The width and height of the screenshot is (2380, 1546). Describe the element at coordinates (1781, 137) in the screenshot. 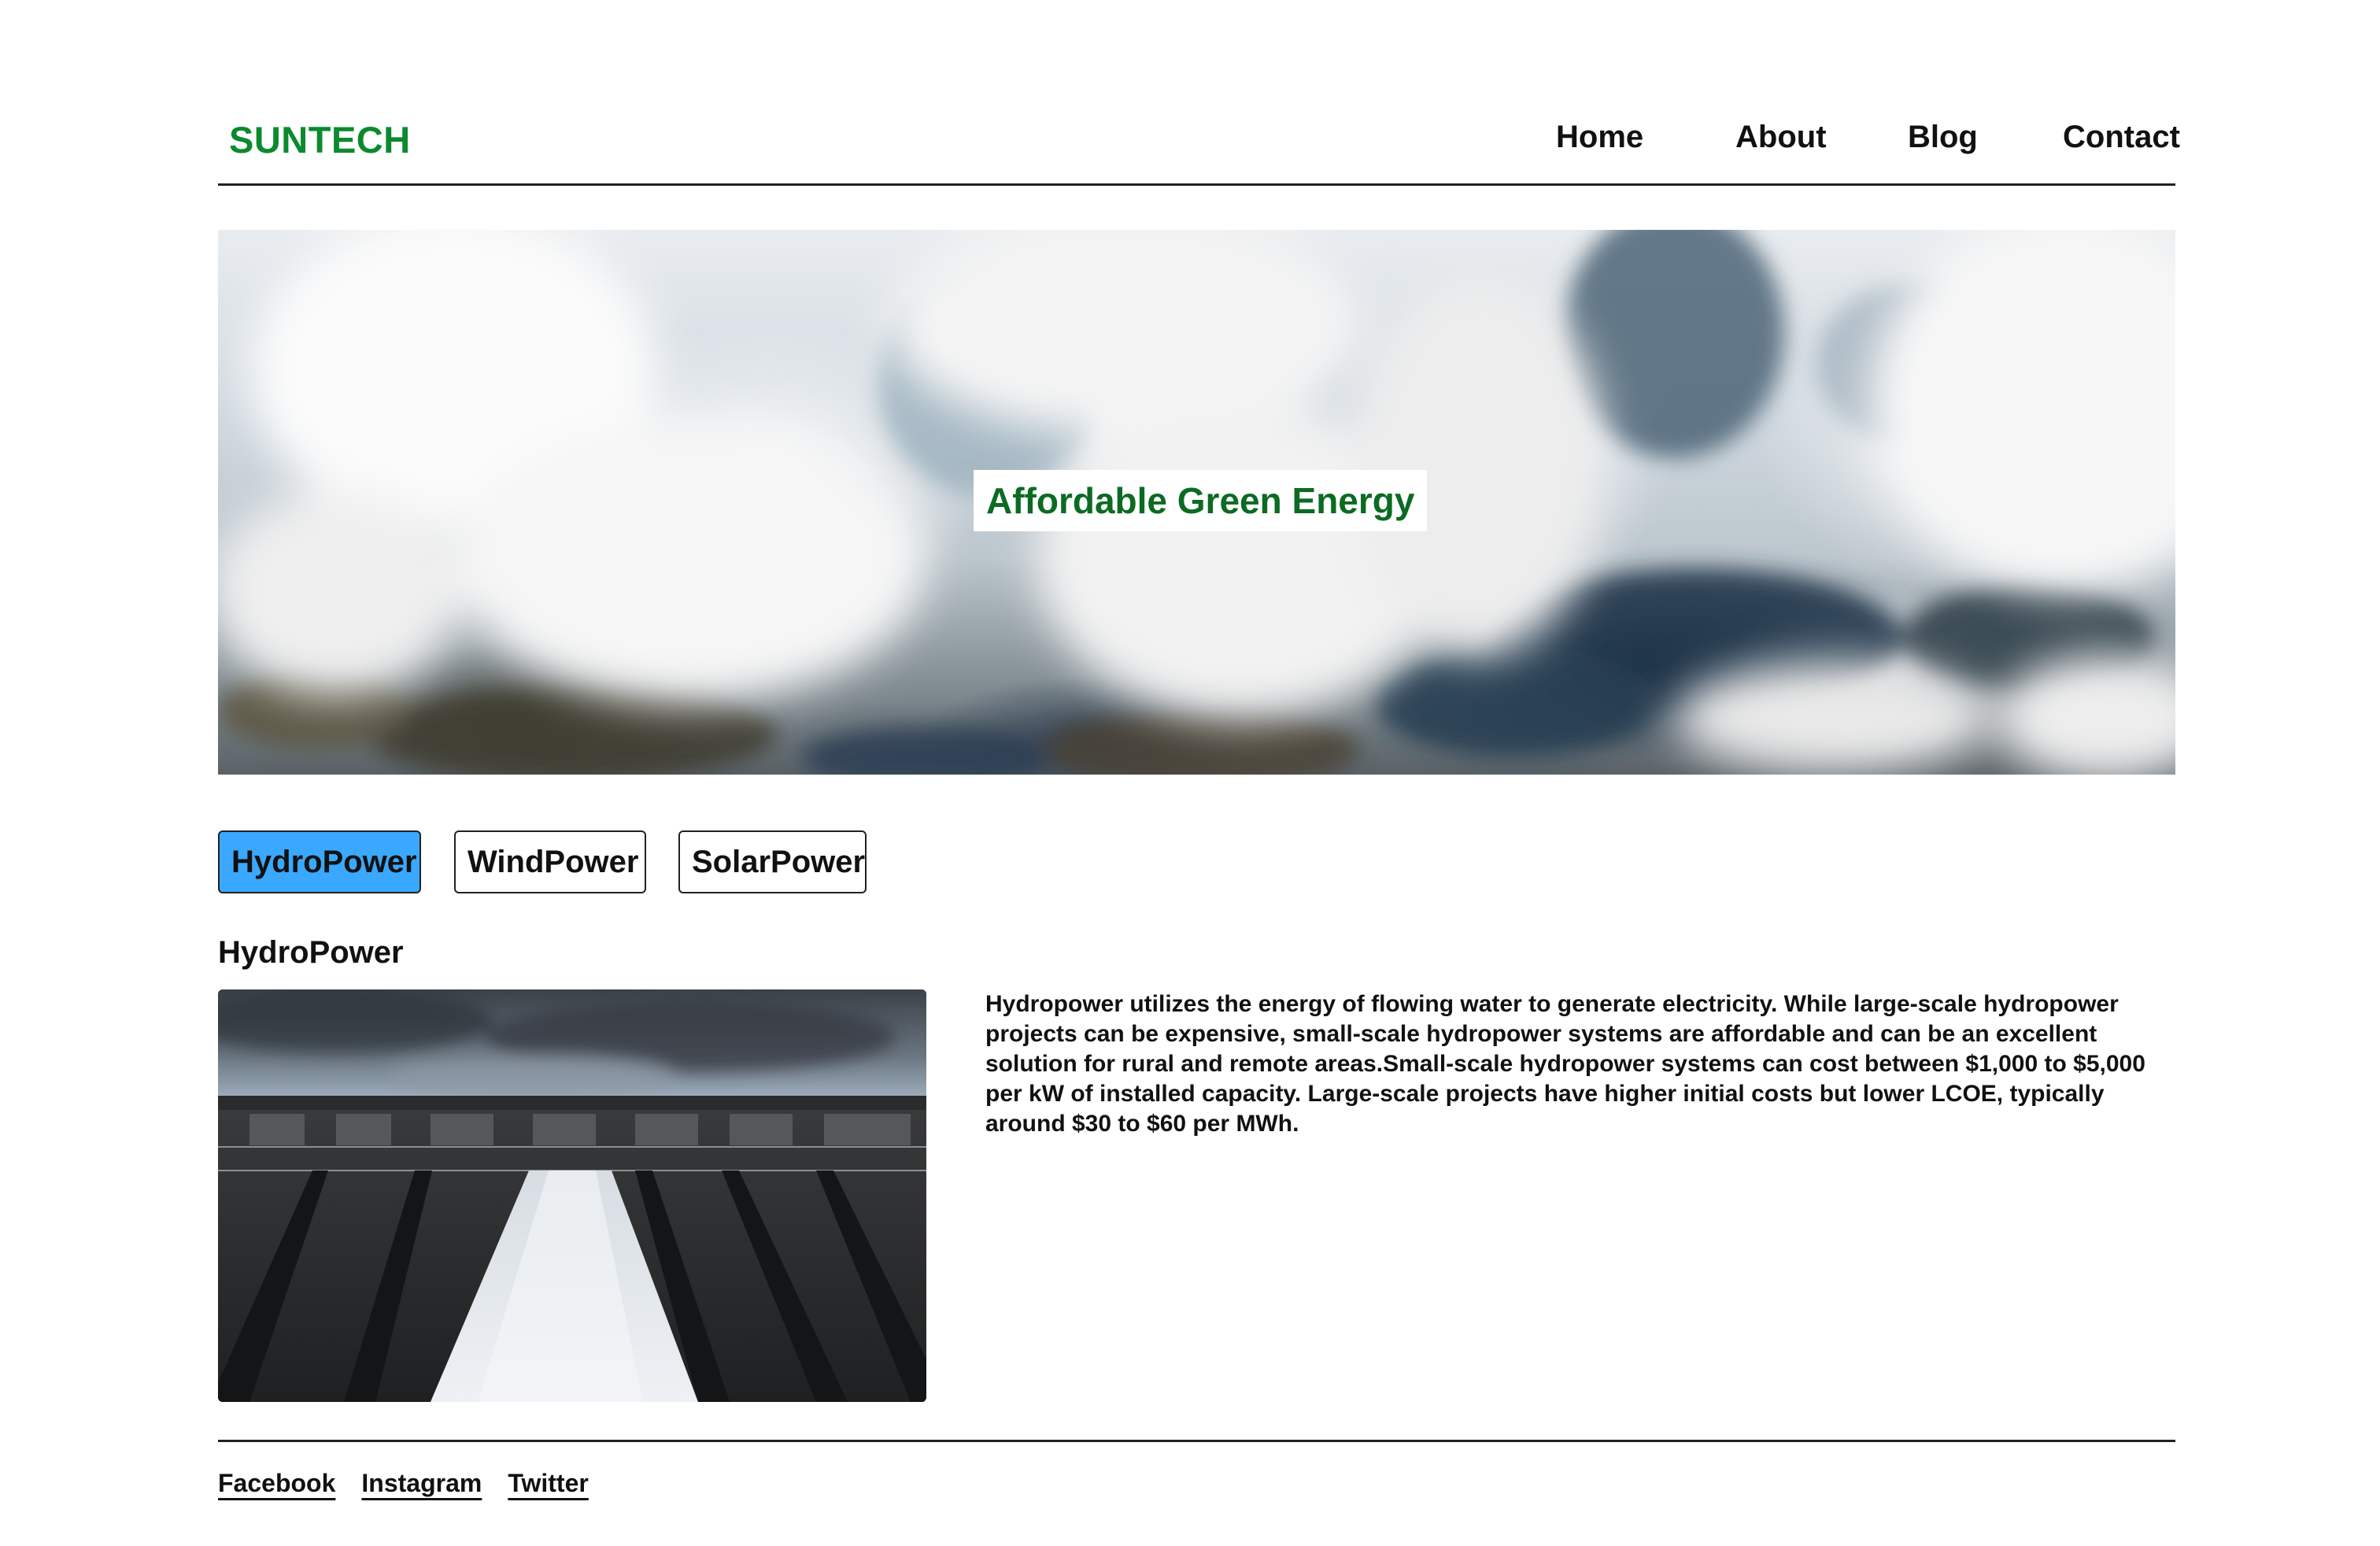

I see `nav-about-link: About` at that location.